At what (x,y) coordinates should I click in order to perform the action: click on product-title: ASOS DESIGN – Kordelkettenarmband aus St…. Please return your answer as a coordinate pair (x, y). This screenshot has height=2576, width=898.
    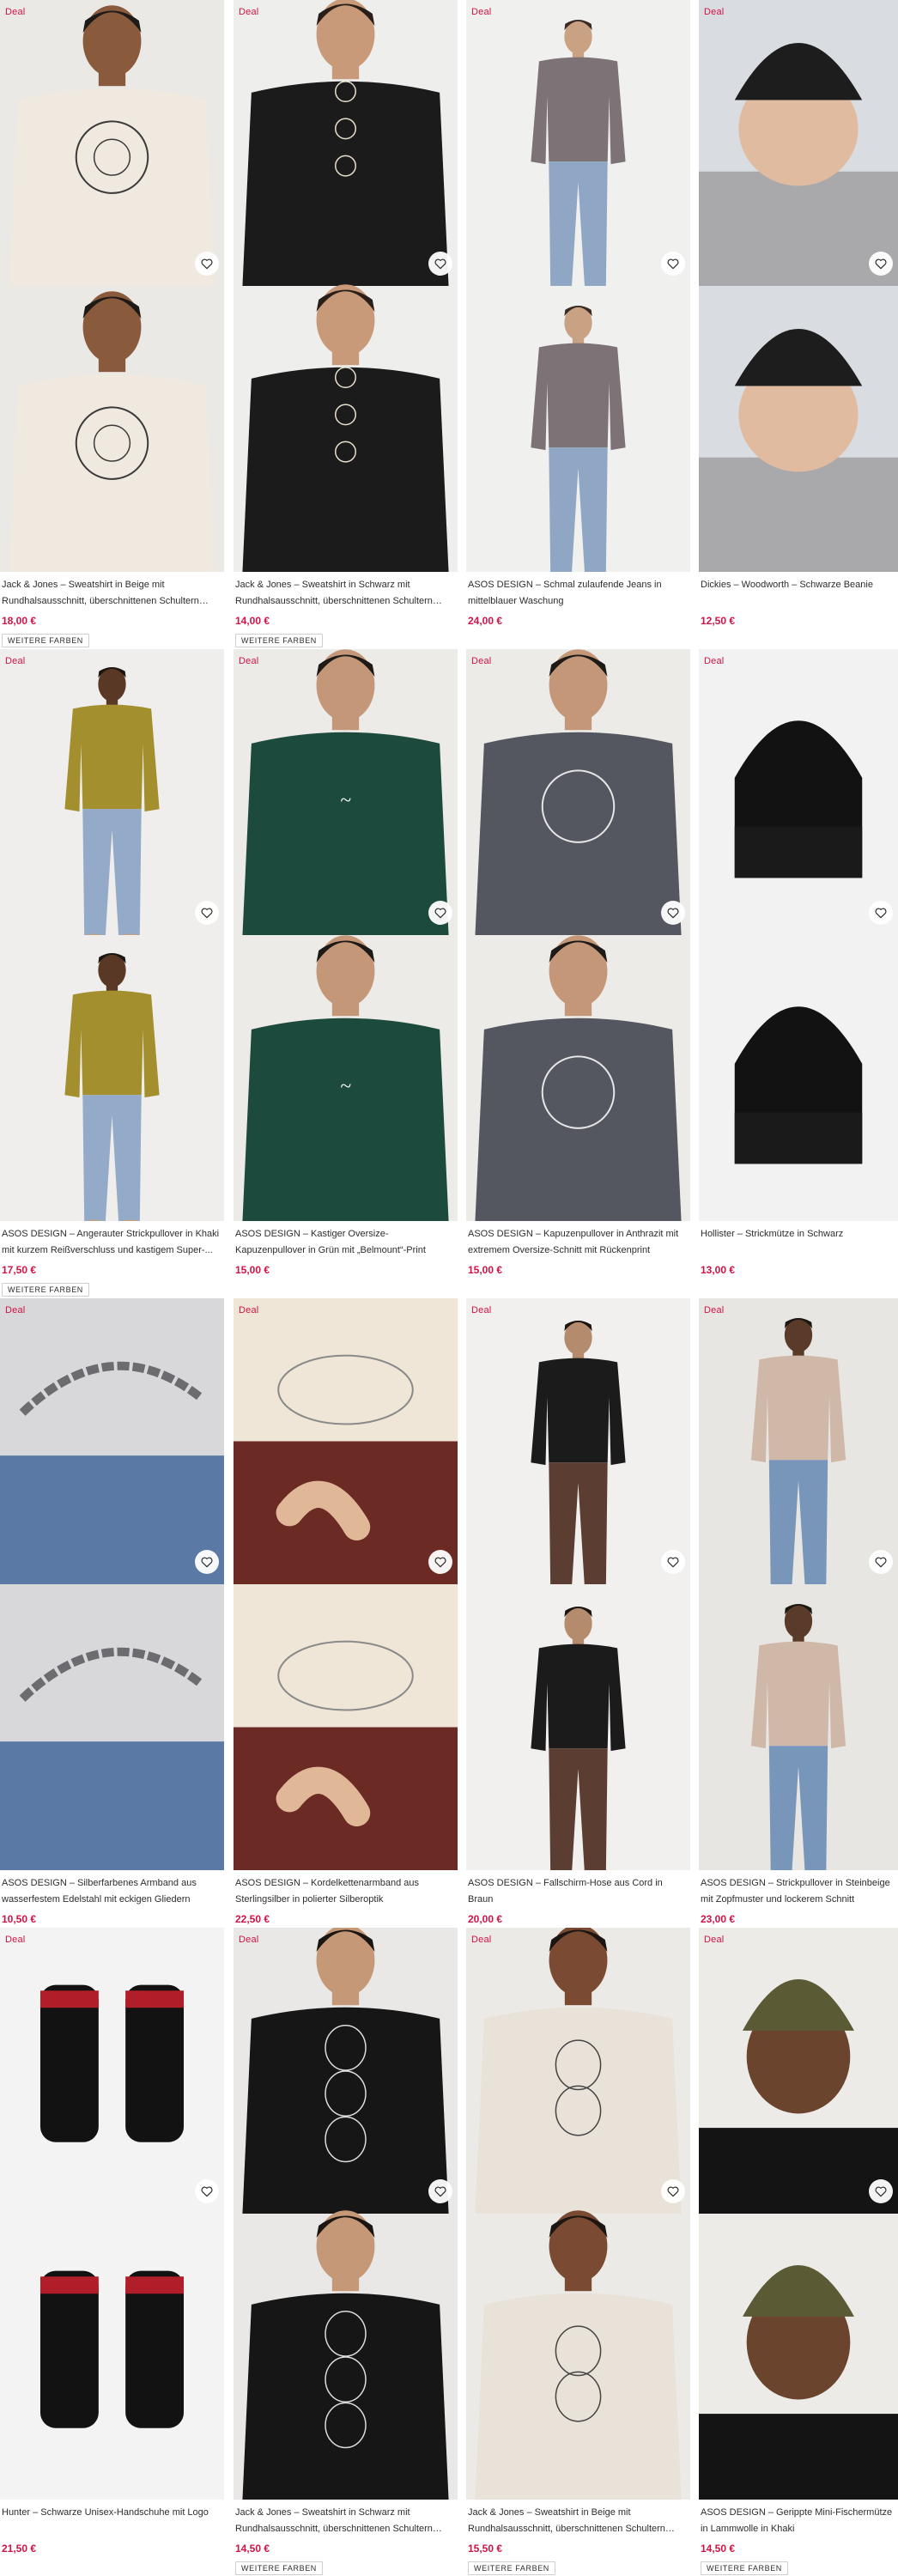
    Looking at the image, I should click on (344, 1892).